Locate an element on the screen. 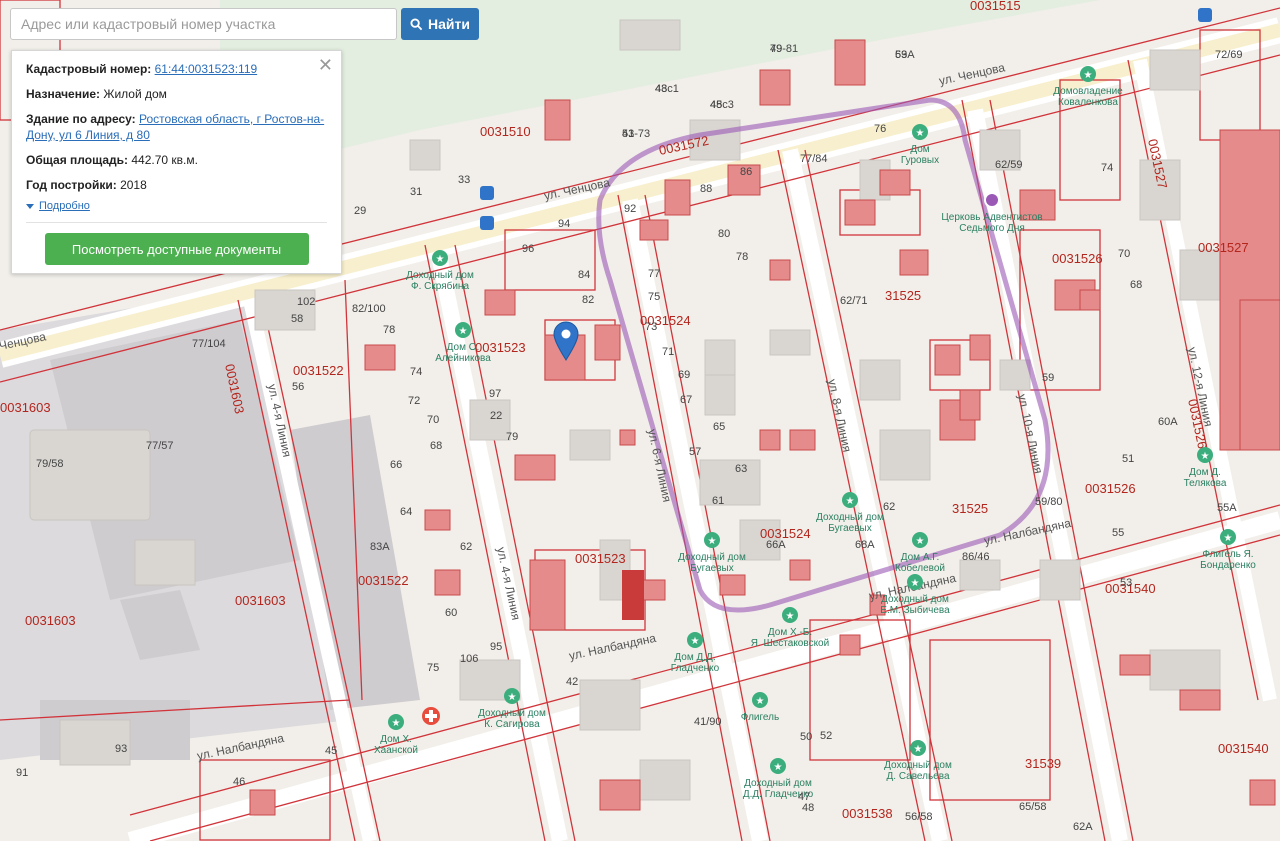  house-number-label: 82 is located at coordinates (588, 300).